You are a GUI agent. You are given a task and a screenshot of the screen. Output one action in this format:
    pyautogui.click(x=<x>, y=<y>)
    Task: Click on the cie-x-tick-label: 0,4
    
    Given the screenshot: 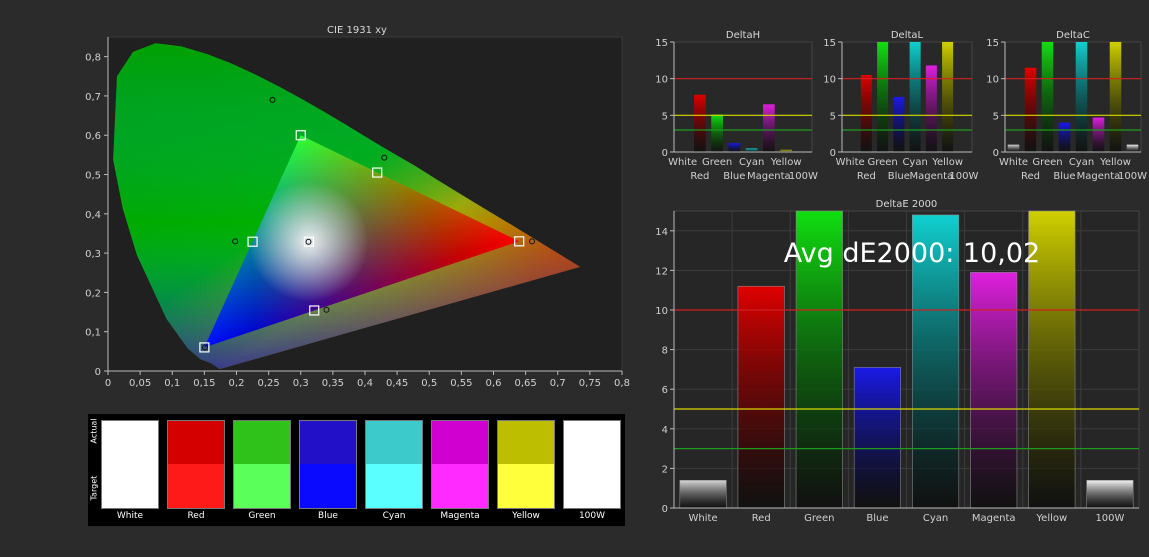 What is the action you would take?
    pyautogui.click(x=365, y=383)
    